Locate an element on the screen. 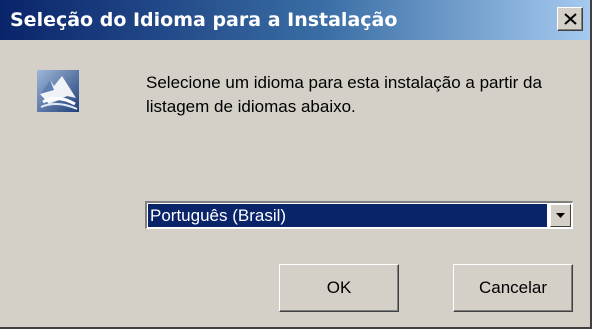 Image resolution: width=592 pixels, height=329 pixels. cancel-button: Cancelar is located at coordinates (513, 288).